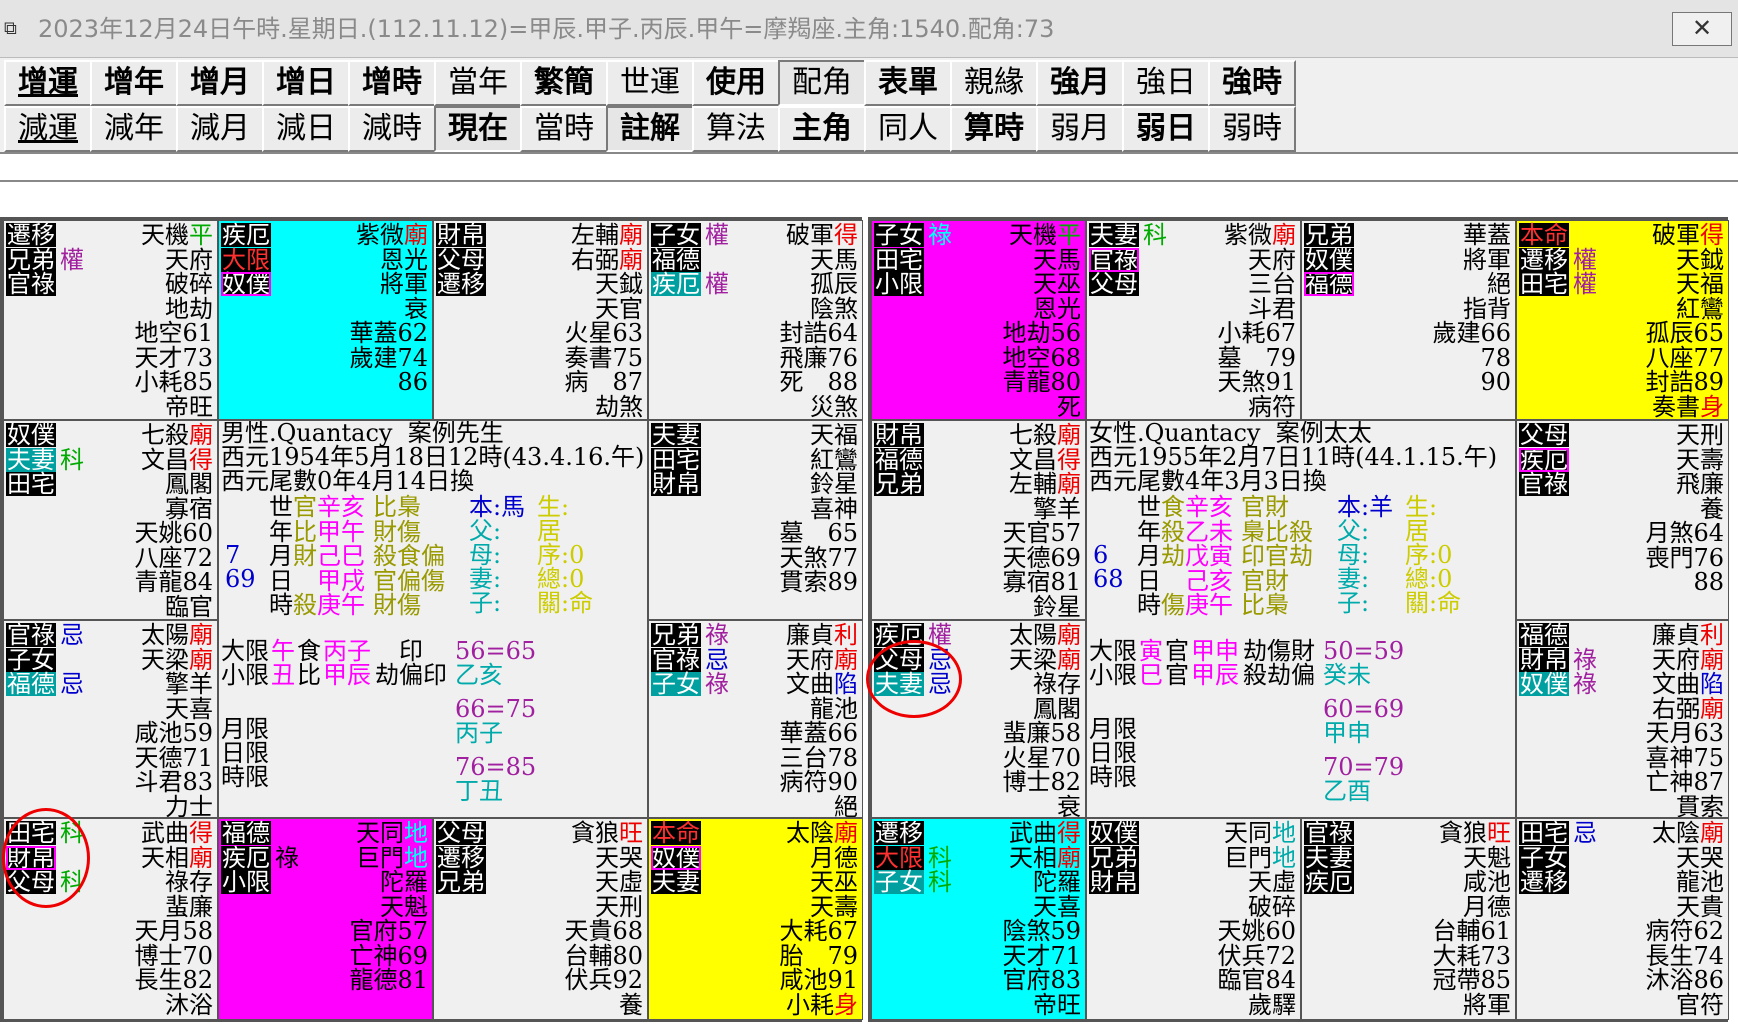 Image resolution: width=1738 pixels, height=1032 pixels. Describe the element at coordinates (246, 284) in the screenshot. I see `palace-name: 奴僕` at that location.